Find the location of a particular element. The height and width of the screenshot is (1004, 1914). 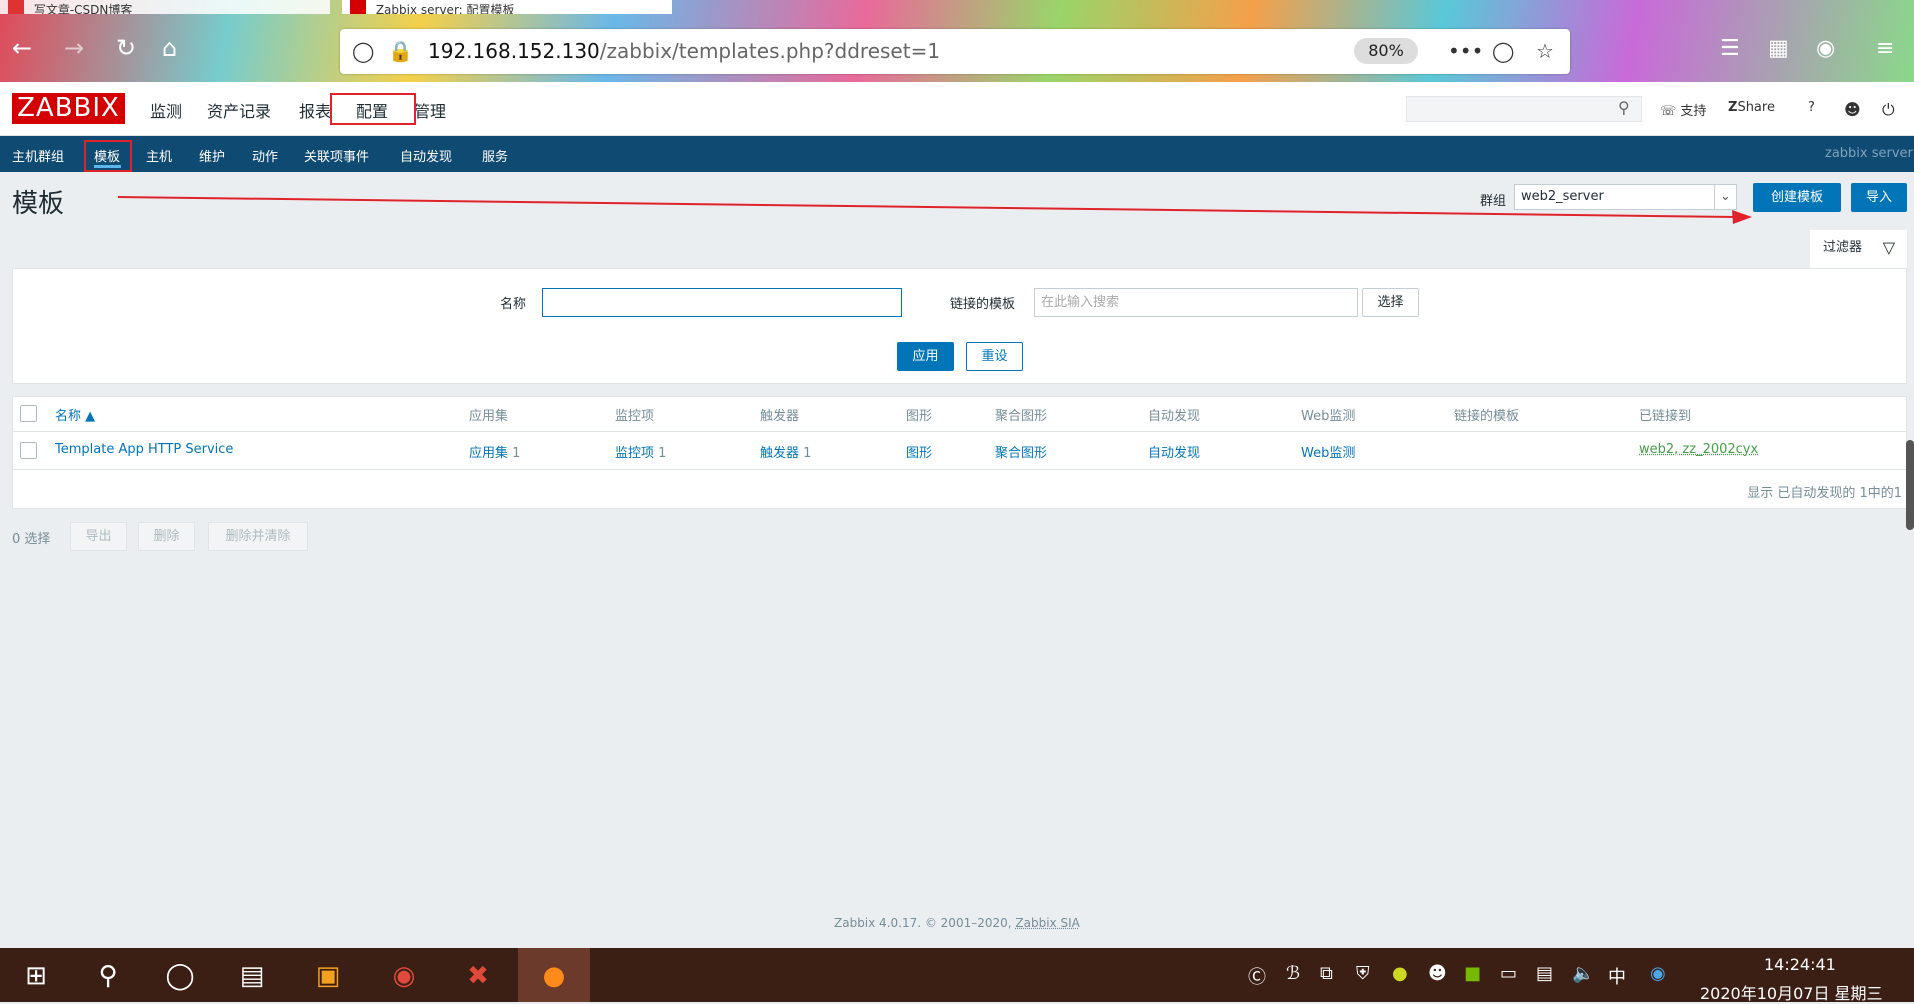

reset-button: 重设 is located at coordinates (994, 356).